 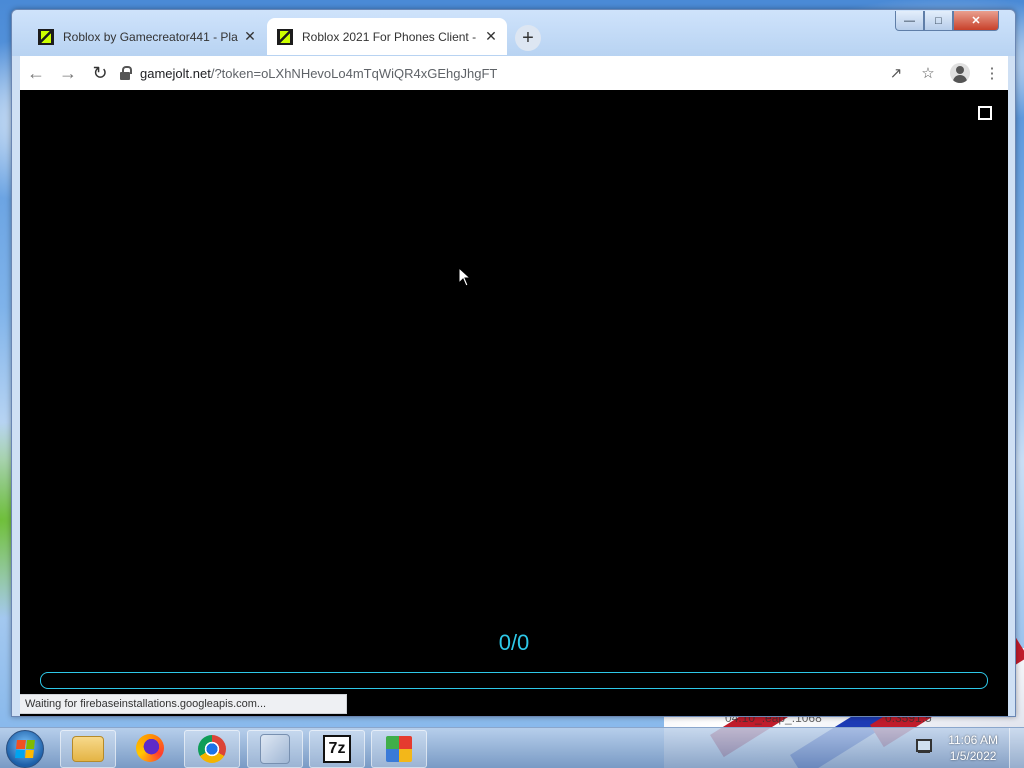 I want to click on media-center-icon, so click(x=275, y=749).